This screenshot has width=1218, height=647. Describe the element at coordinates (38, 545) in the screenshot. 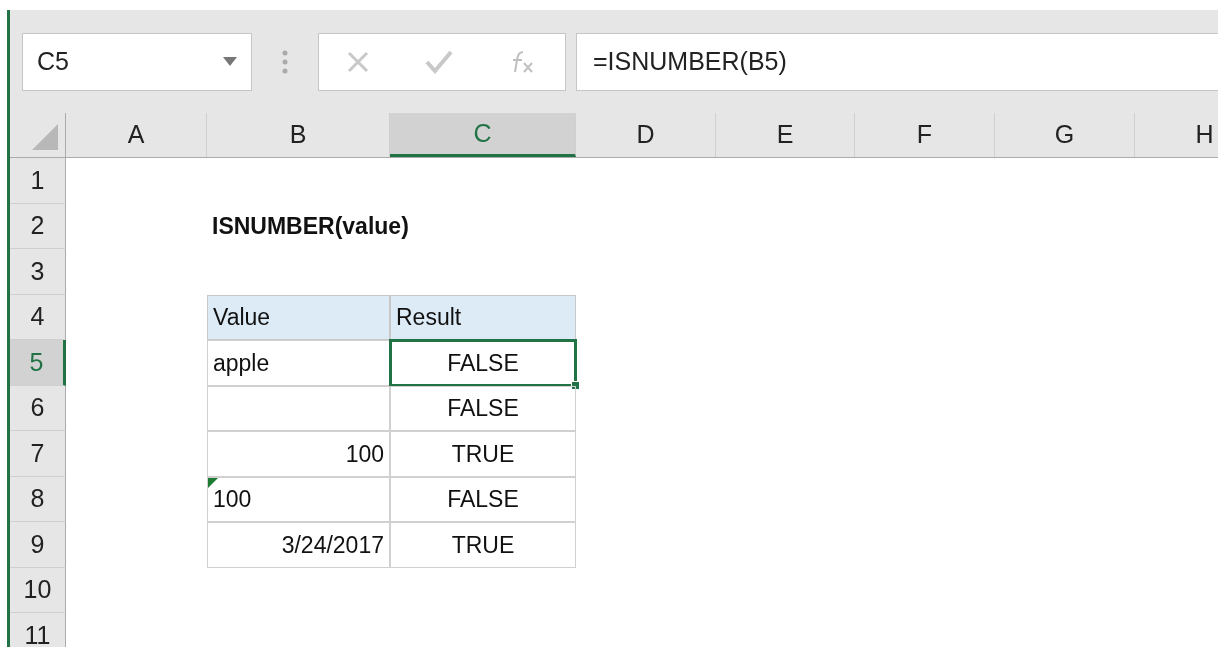

I see `row-header: 9` at that location.